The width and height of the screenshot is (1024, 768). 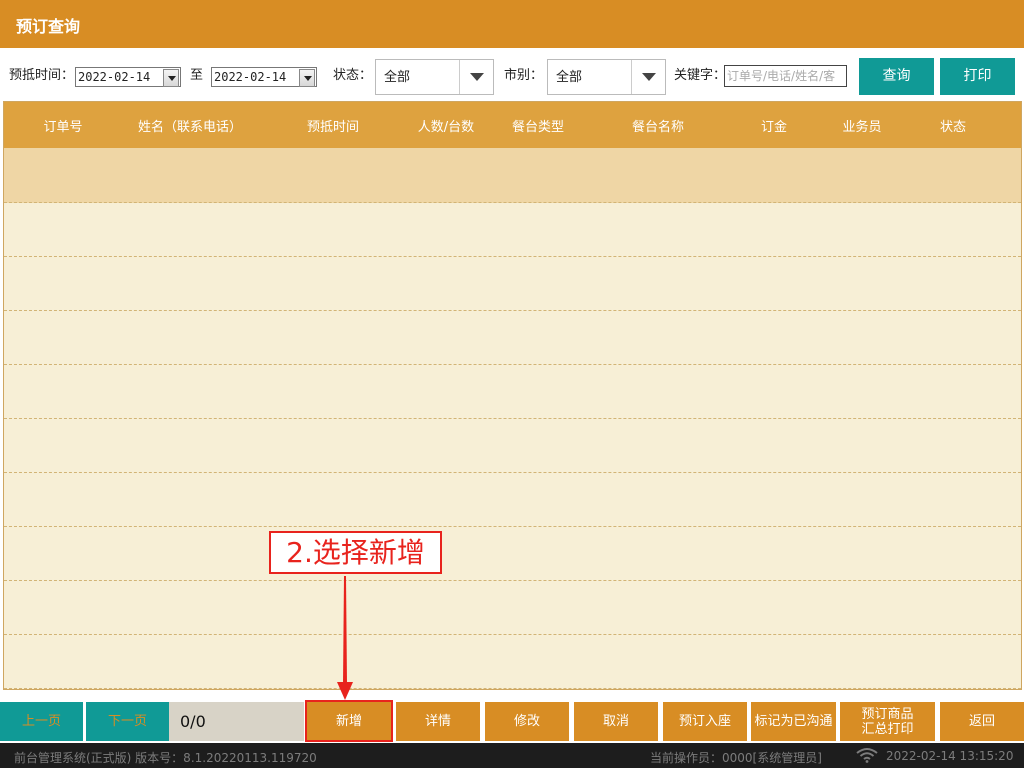 What do you see at coordinates (867, 755) in the screenshot?
I see `wifi-icon` at bounding box center [867, 755].